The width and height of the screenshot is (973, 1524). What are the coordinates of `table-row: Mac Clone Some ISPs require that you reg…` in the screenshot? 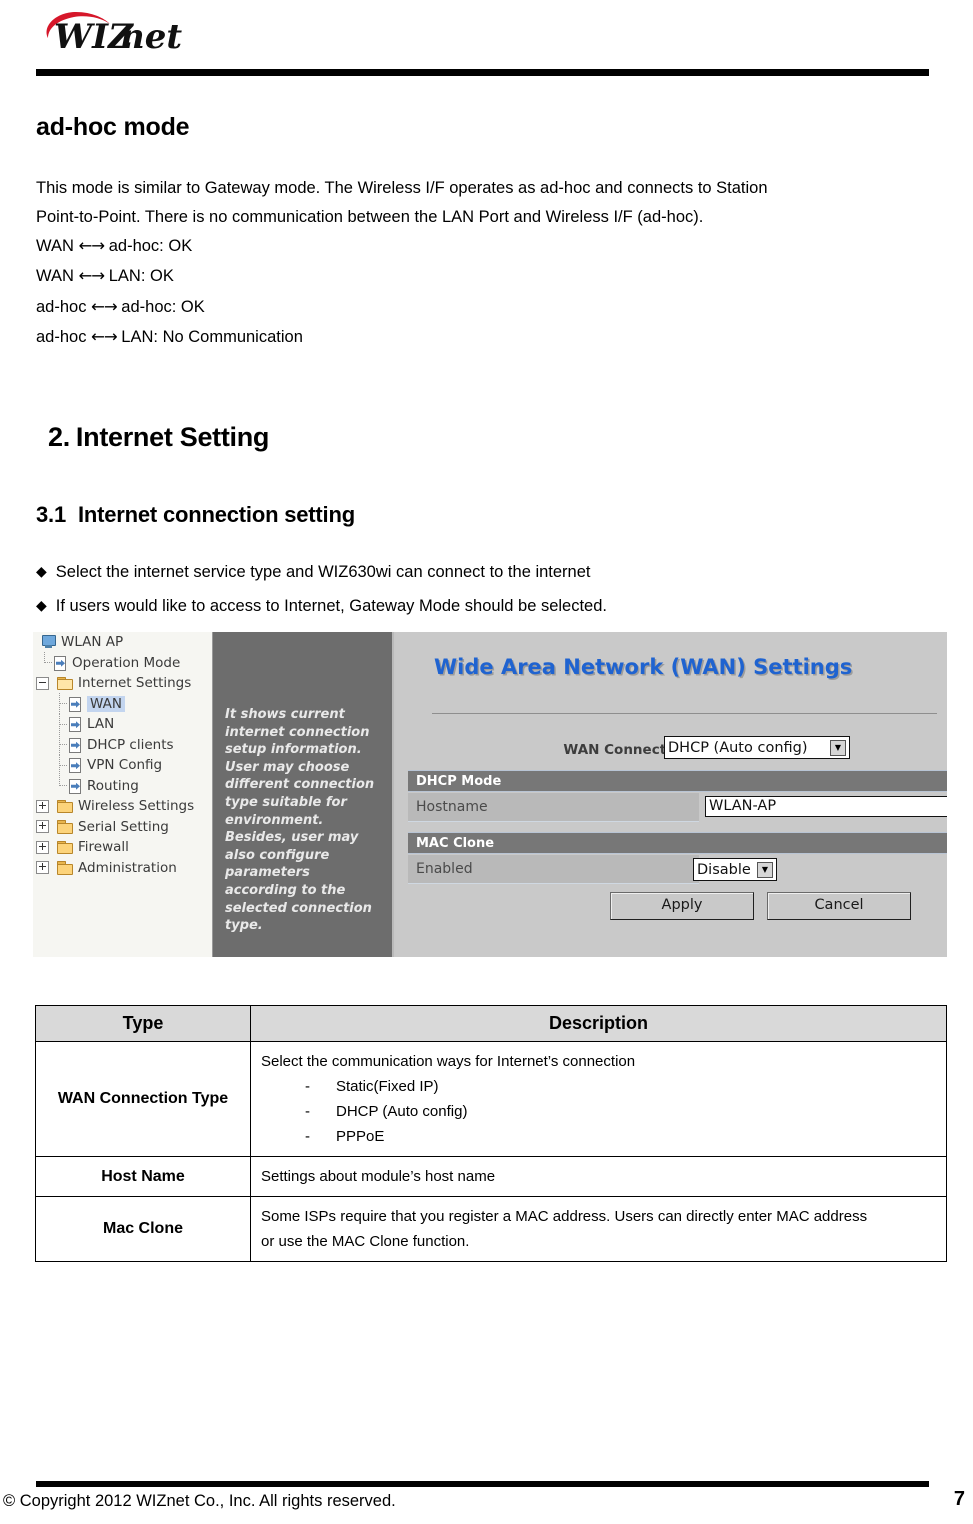 It's located at (491, 1229).